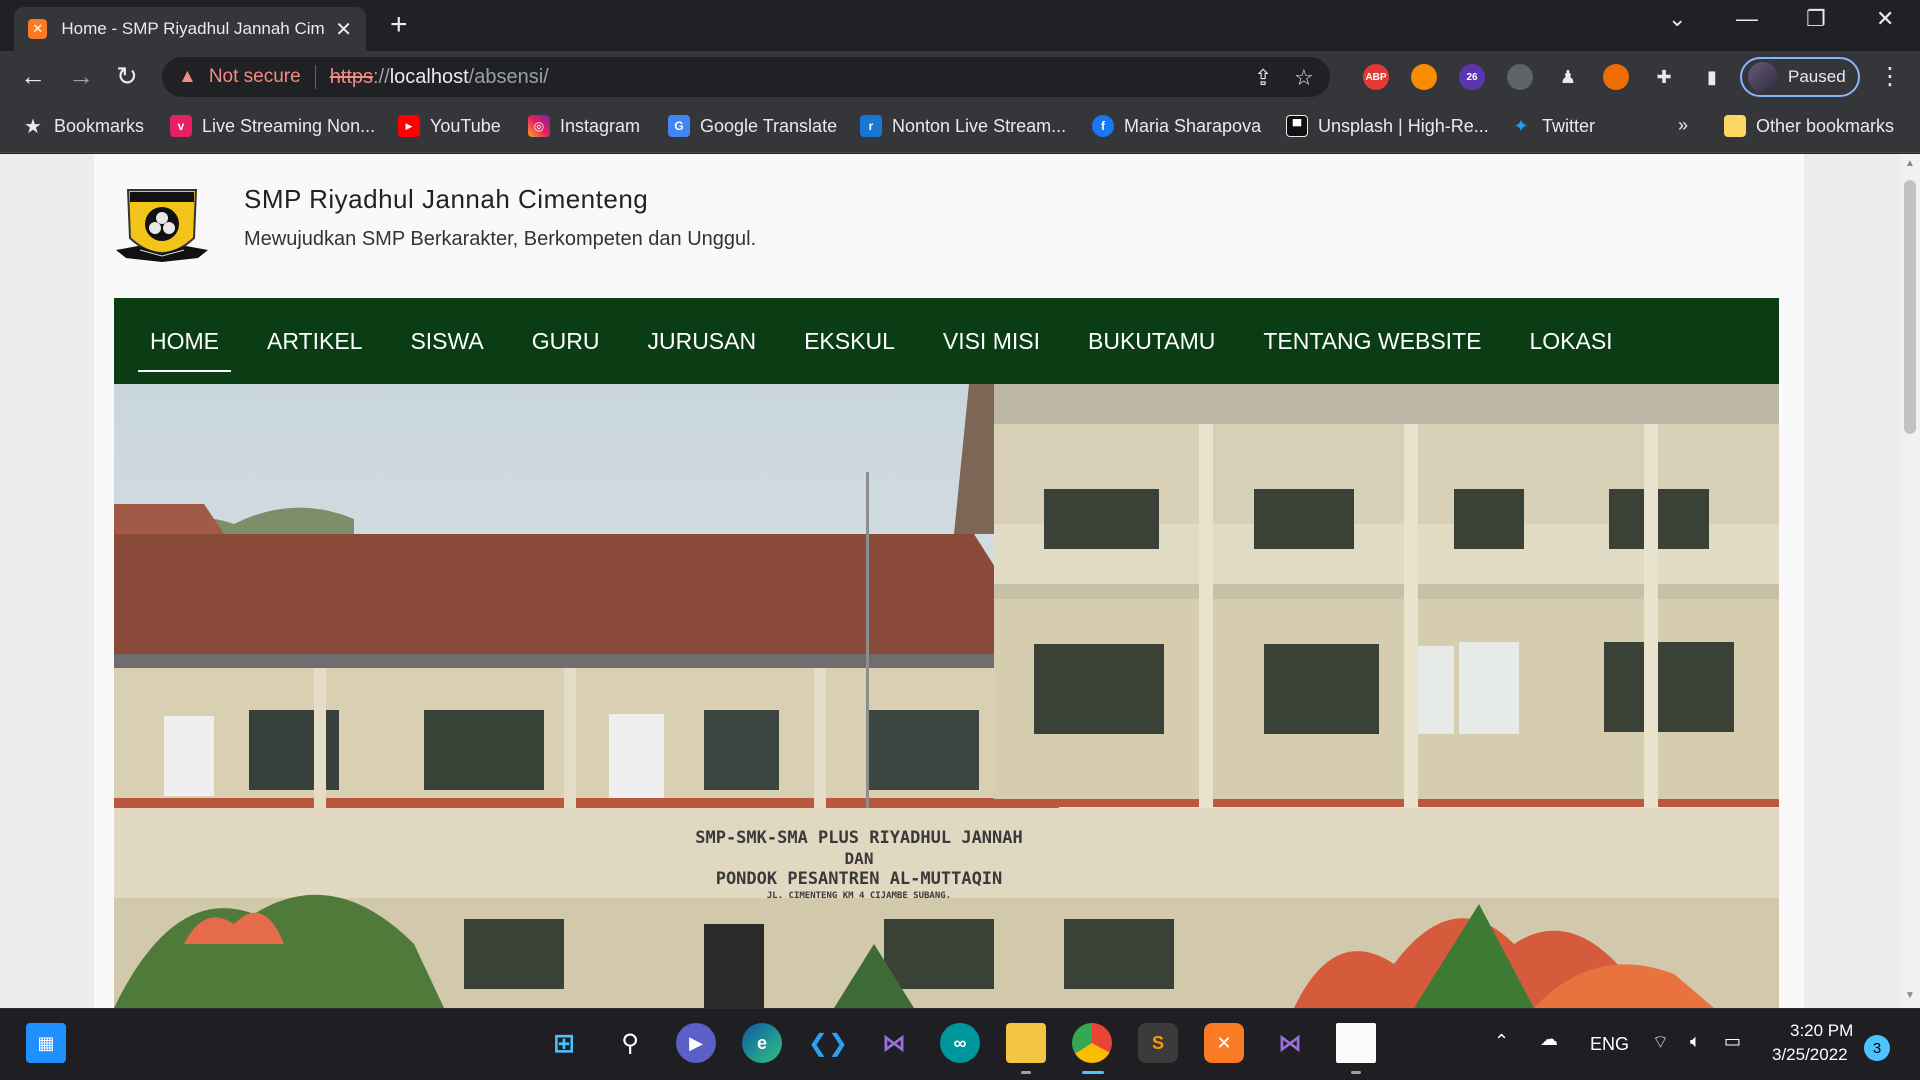 The width and height of the screenshot is (1920, 1080). What do you see at coordinates (1677, 19) in the screenshot?
I see `tab-search-icon: ⌄` at bounding box center [1677, 19].